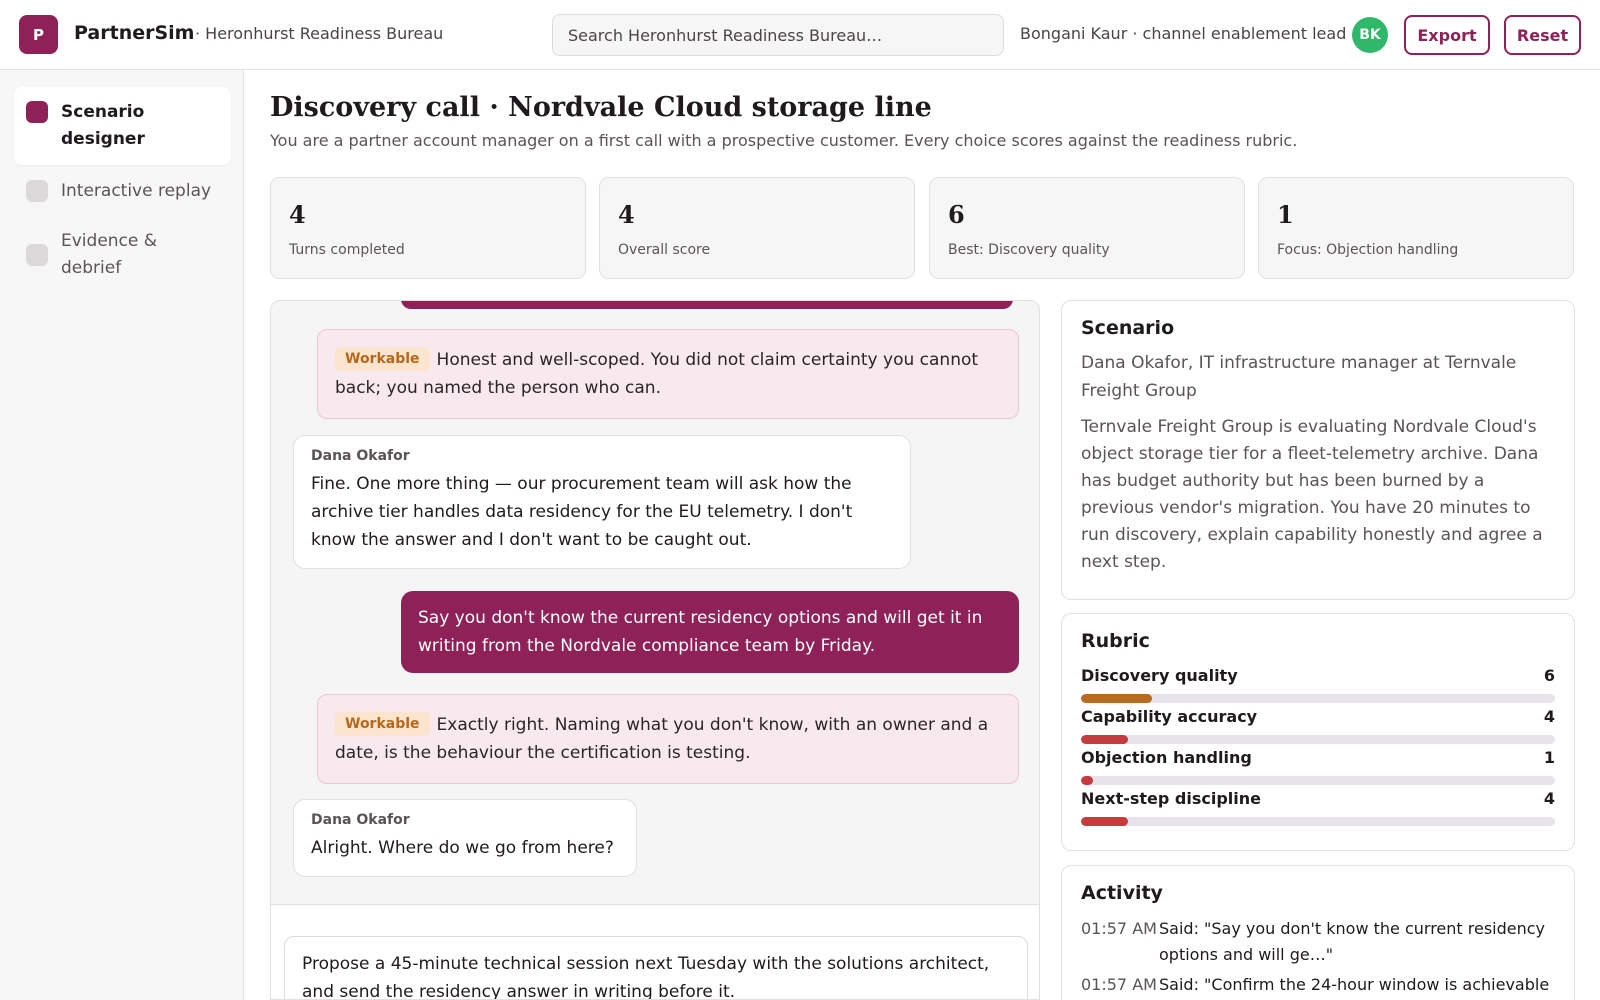 Image resolution: width=1600 pixels, height=1000 pixels. Describe the element at coordinates (1087, 228) in the screenshot. I see `stat-card-best: 6 Best: Discovery quality` at that location.